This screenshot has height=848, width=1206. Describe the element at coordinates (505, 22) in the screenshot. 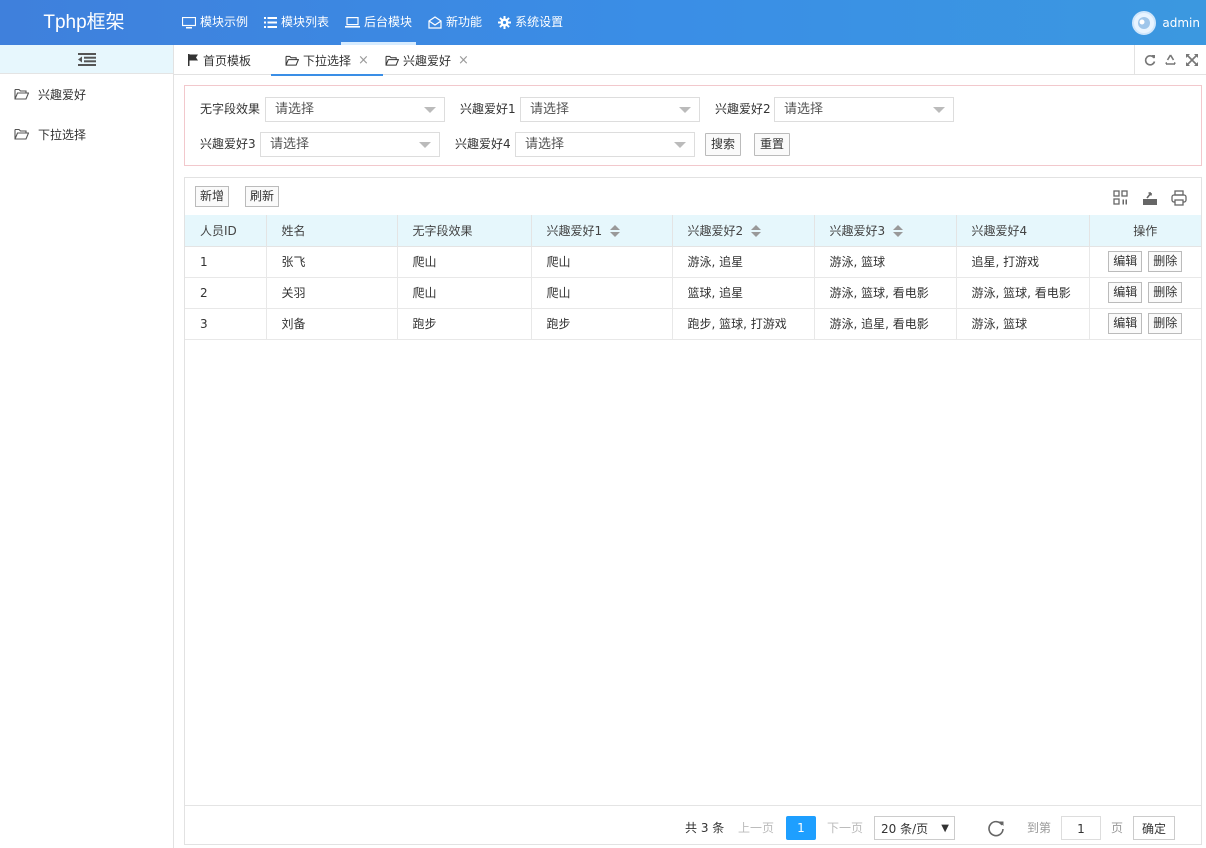

I see `gear-icon` at that location.